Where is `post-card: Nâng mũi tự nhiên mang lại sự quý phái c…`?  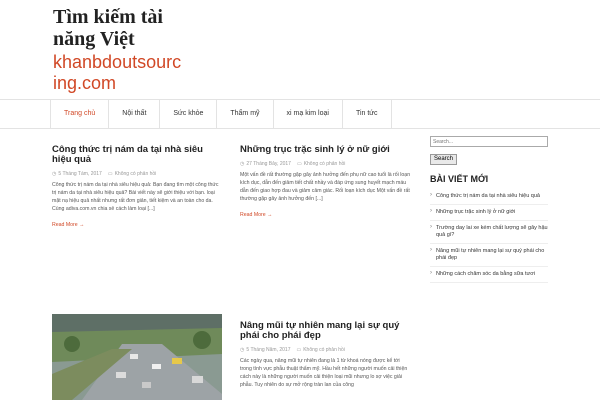
post-card: Nâng mũi tự nhiên mang lại sự quý phái c… is located at coordinates (326, 355).